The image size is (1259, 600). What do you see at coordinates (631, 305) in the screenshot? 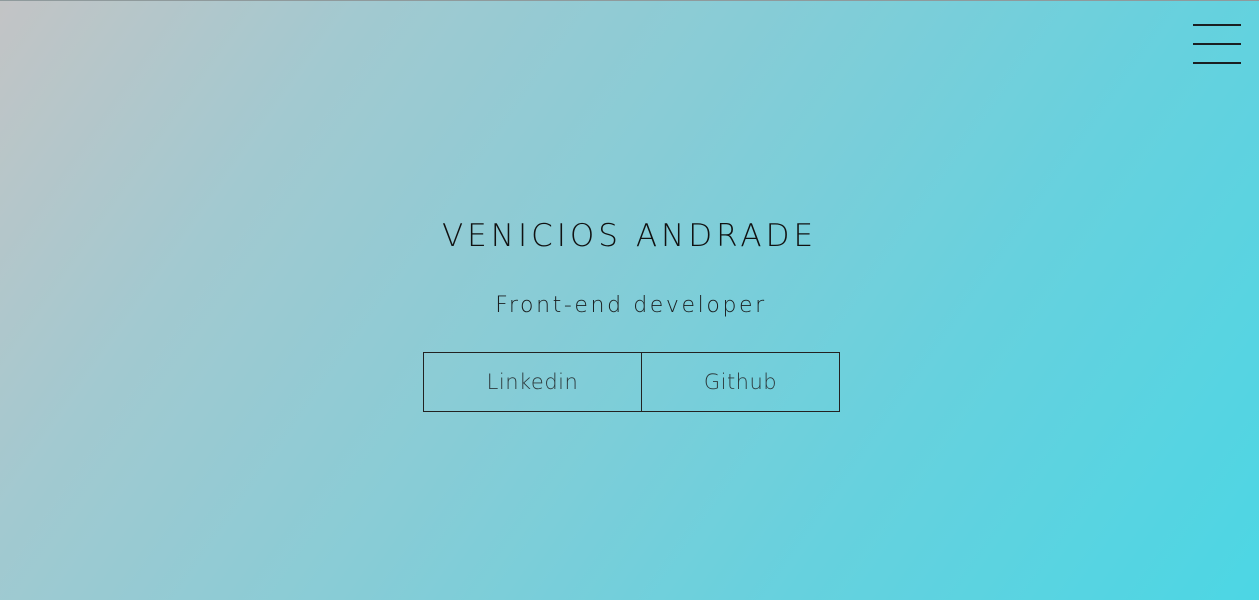
I see `job-title: Front-end developer` at bounding box center [631, 305].